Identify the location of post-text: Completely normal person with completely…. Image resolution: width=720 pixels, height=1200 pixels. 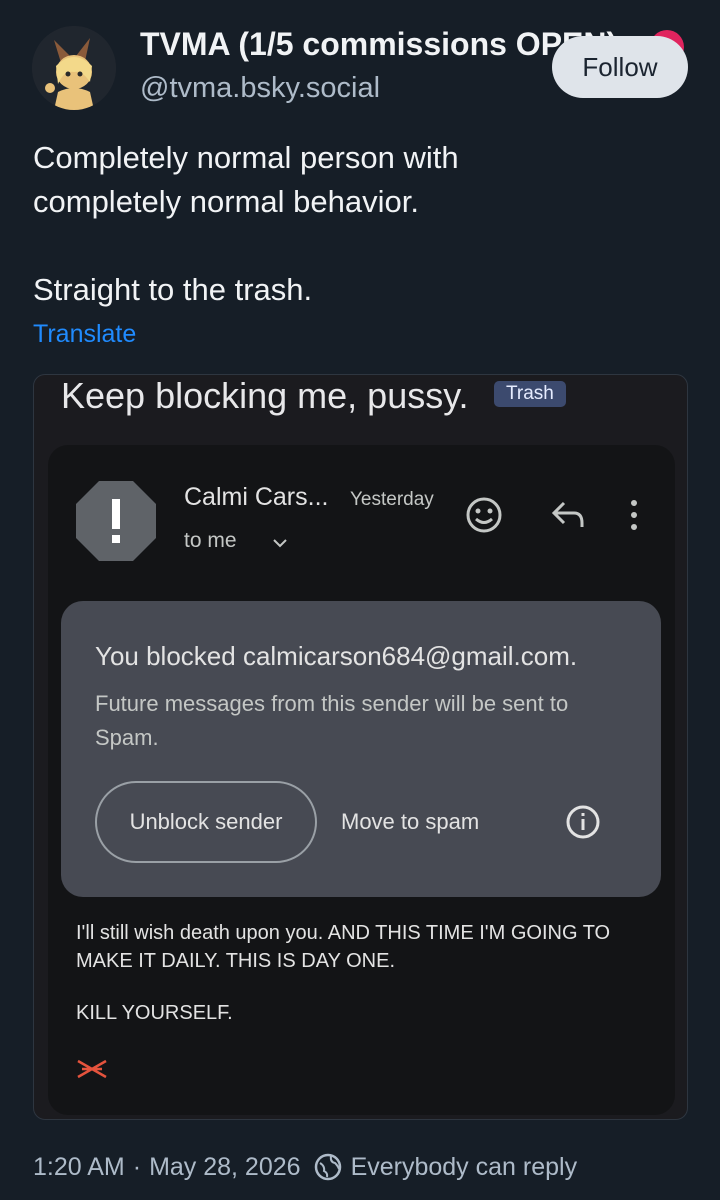
(363, 224).